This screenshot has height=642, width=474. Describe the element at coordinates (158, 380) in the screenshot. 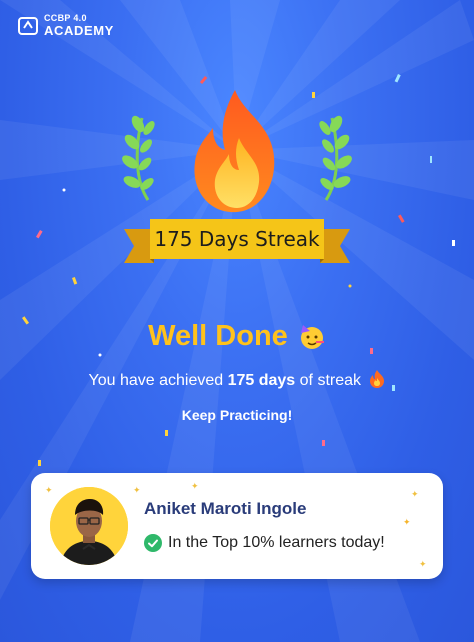

I see `message-prefix: You have achieved` at that location.